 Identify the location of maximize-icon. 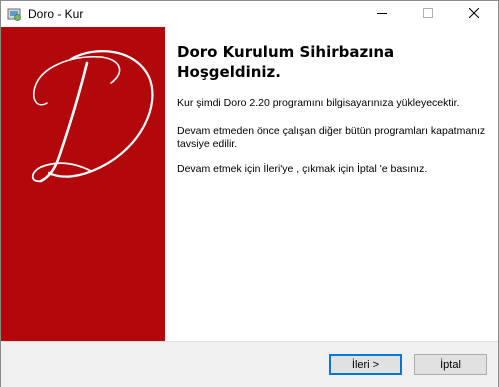
(428, 14).